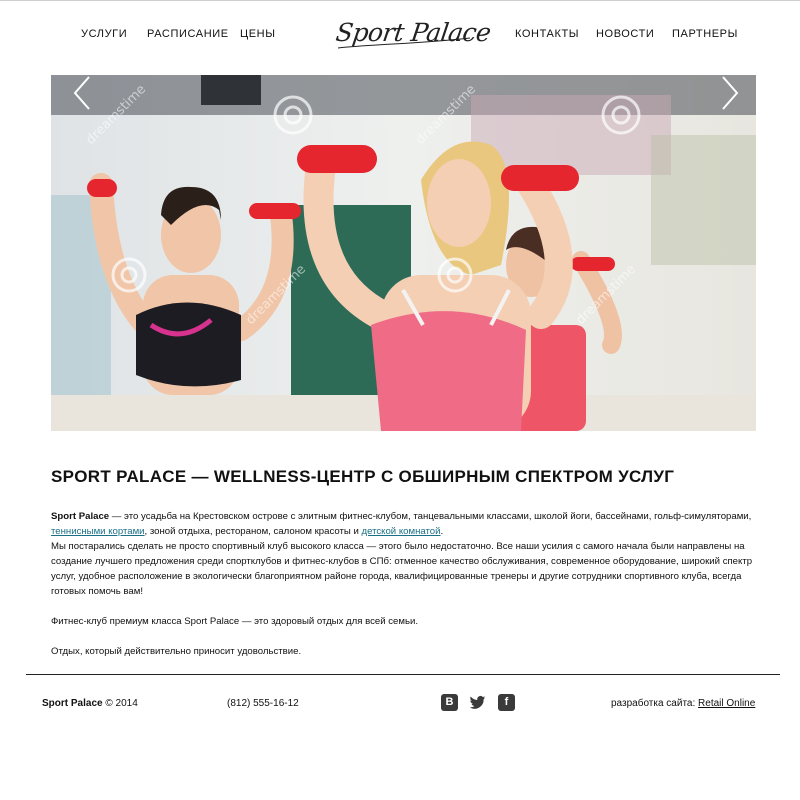 Image resolution: width=800 pixels, height=800 pixels. Describe the element at coordinates (655, 703) in the screenshot. I see `developer-label: разработка сайта:` at that location.